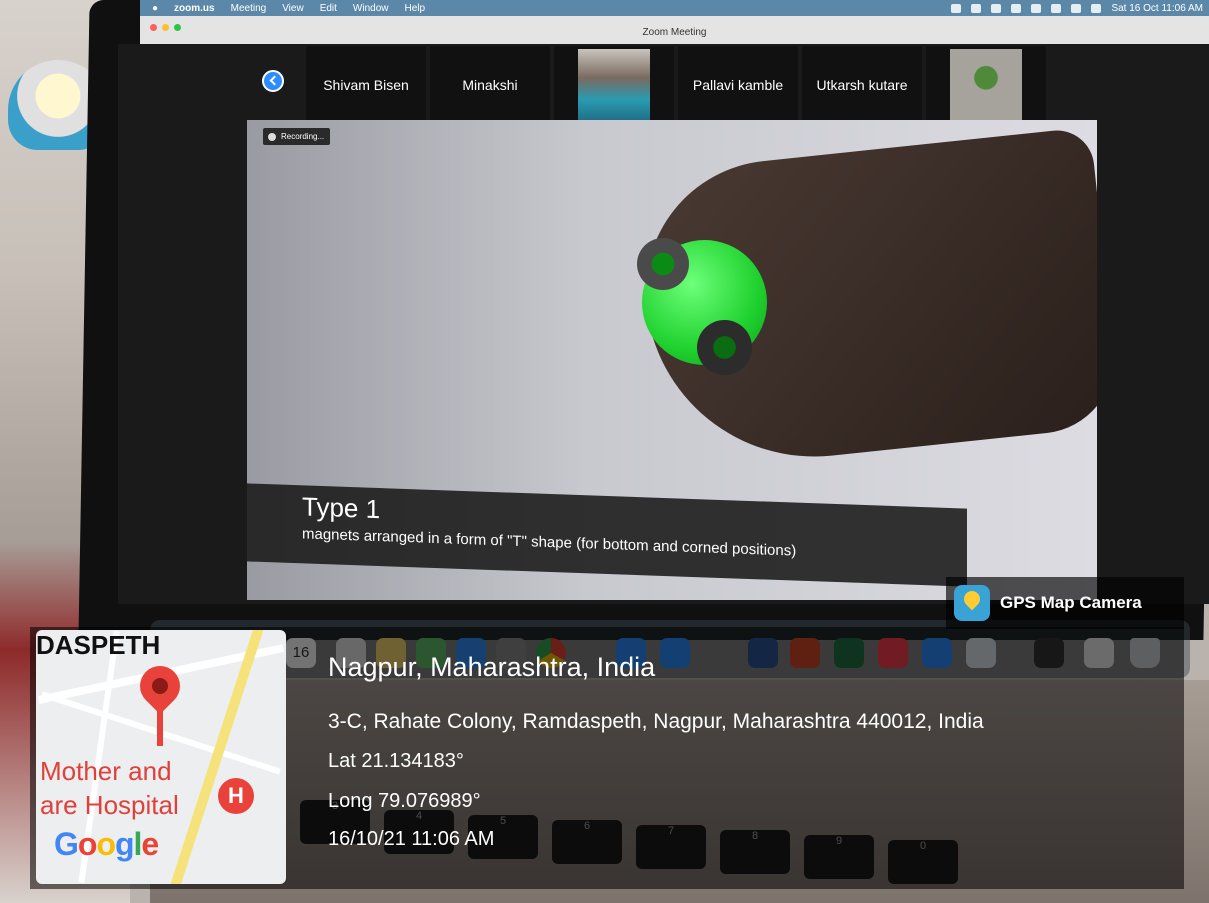  Describe the element at coordinates (976, 8) in the screenshot. I see `safari-icon` at that location.